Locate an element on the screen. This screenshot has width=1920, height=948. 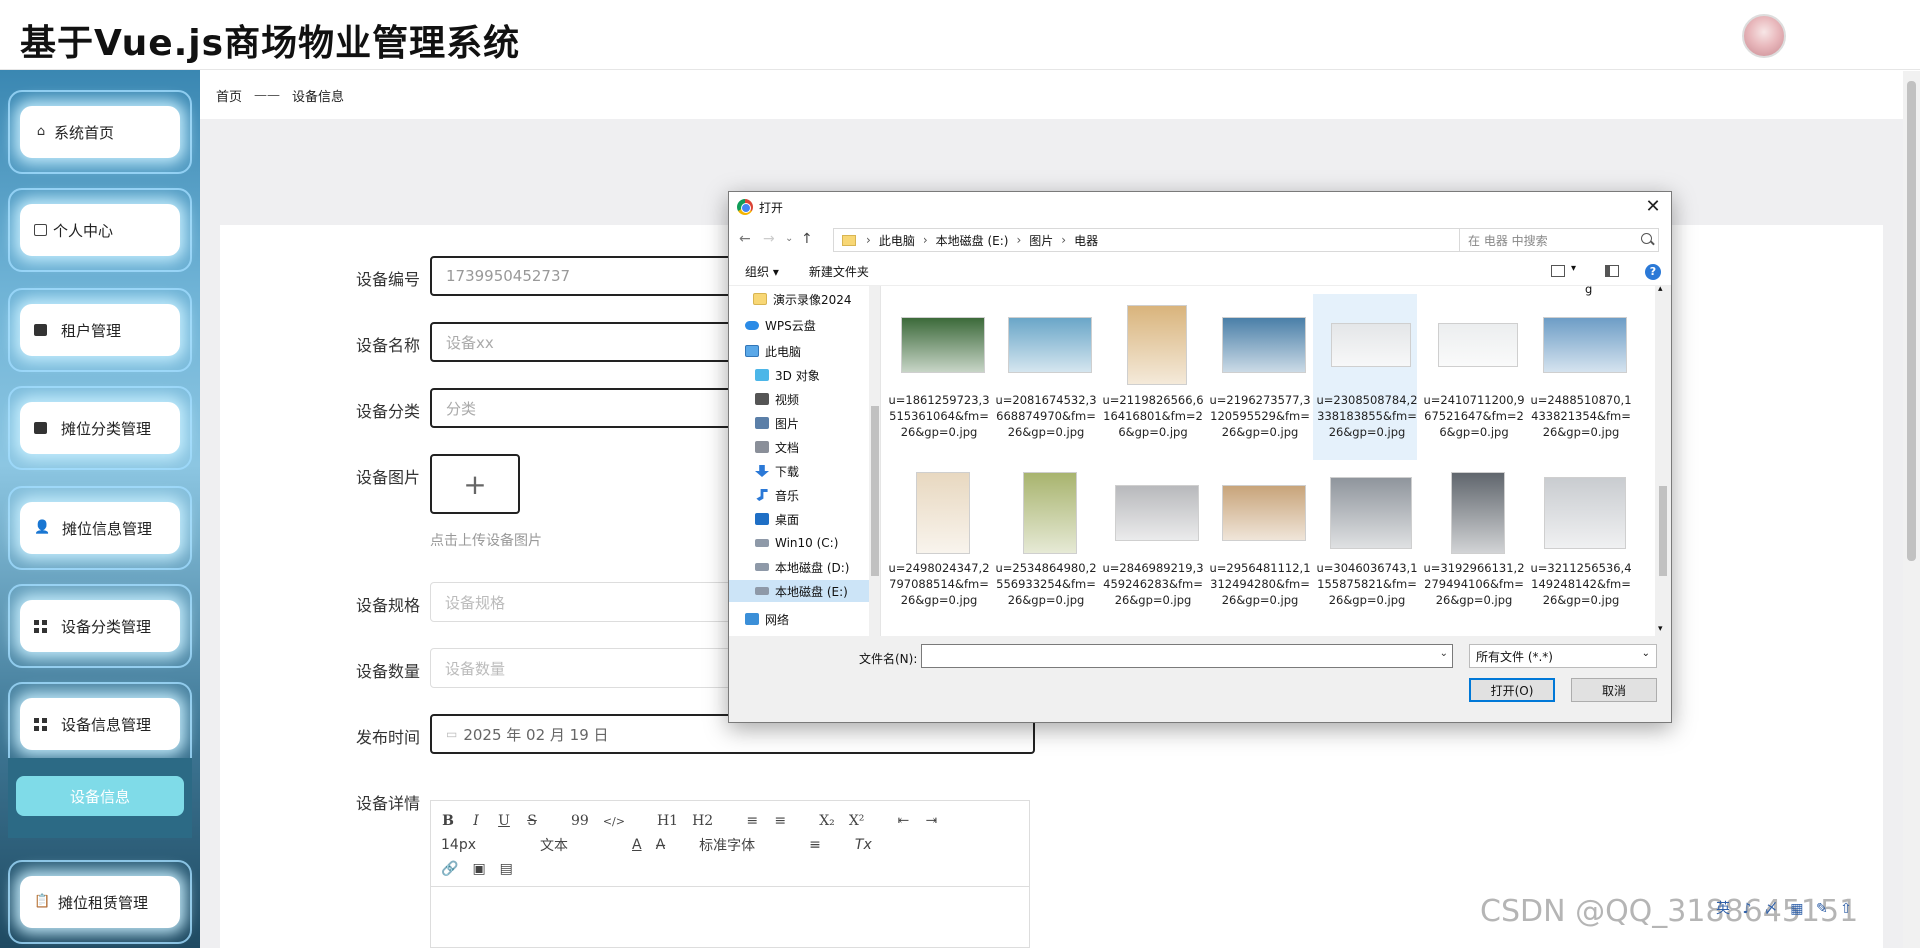
breadcrumb-home: 首页 is located at coordinates (229, 95).